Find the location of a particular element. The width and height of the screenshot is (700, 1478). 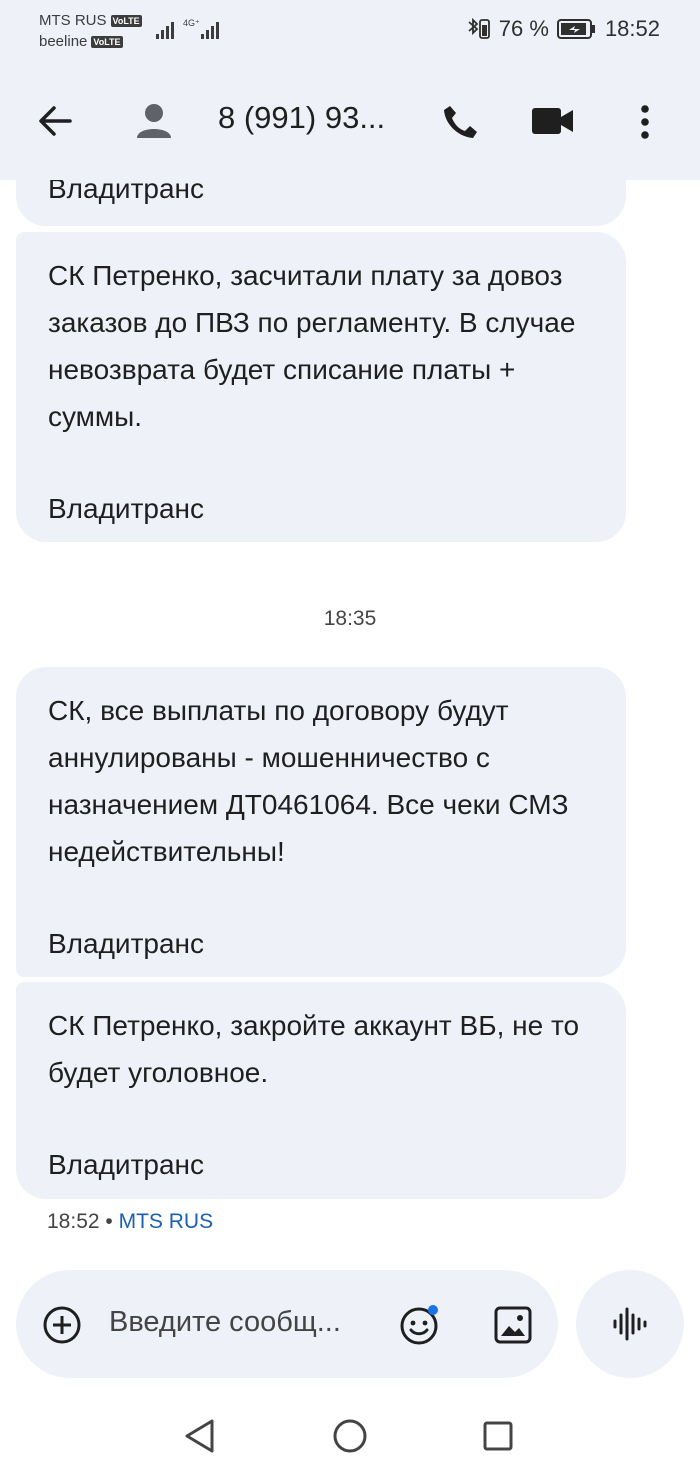

phone-icon is located at coordinates (460, 122).